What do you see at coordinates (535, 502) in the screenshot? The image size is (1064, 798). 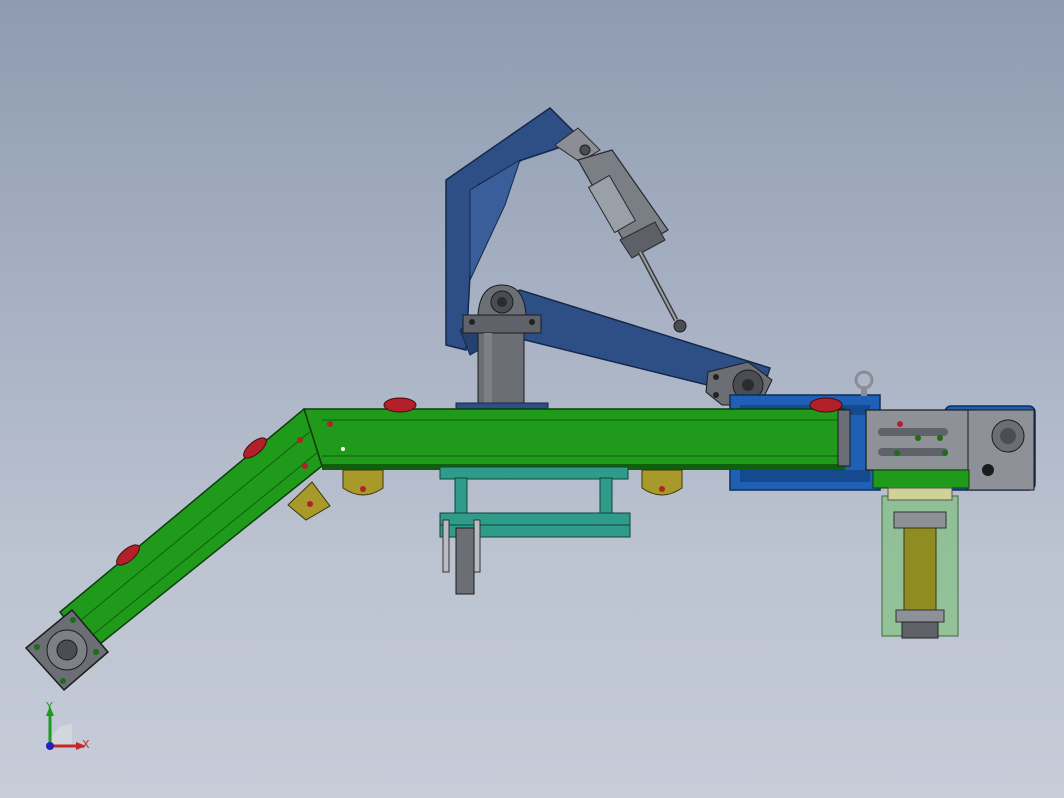 I see `teal-mounting-bracket` at bounding box center [535, 502].